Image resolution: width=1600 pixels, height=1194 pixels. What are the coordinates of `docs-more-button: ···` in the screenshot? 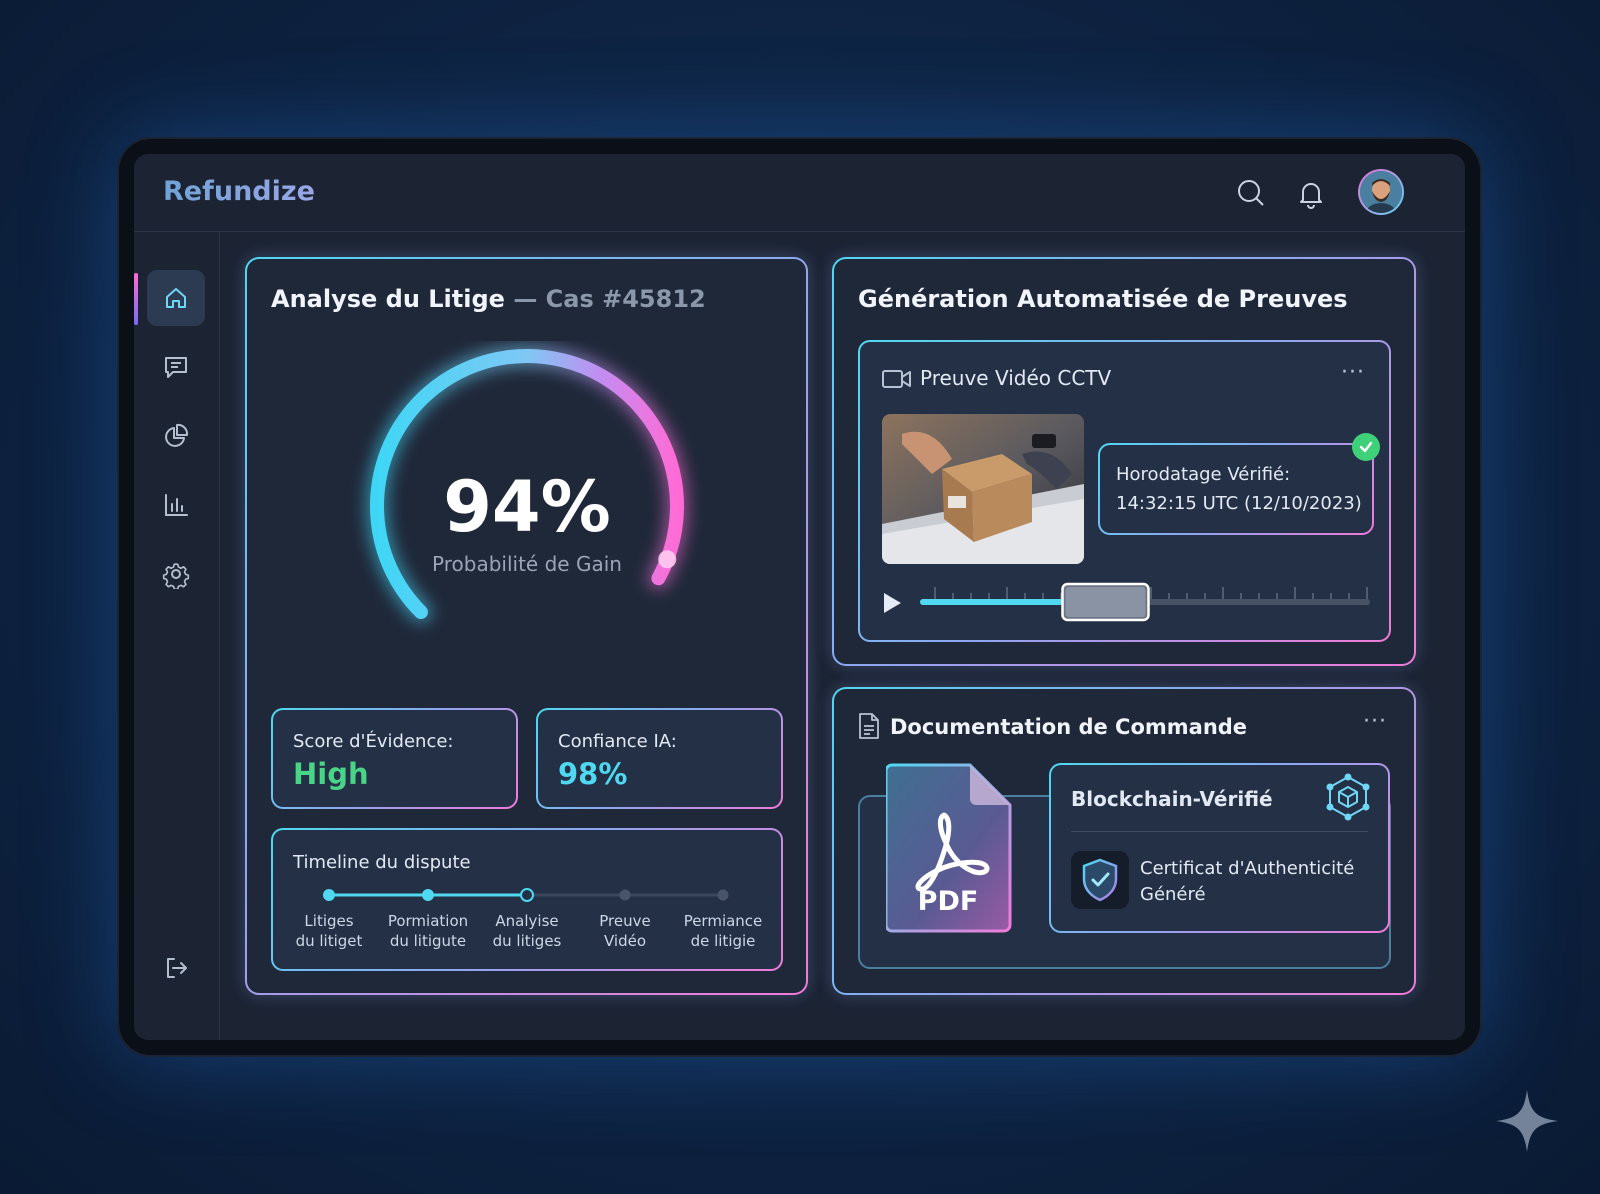 It's located at (1375, 721).